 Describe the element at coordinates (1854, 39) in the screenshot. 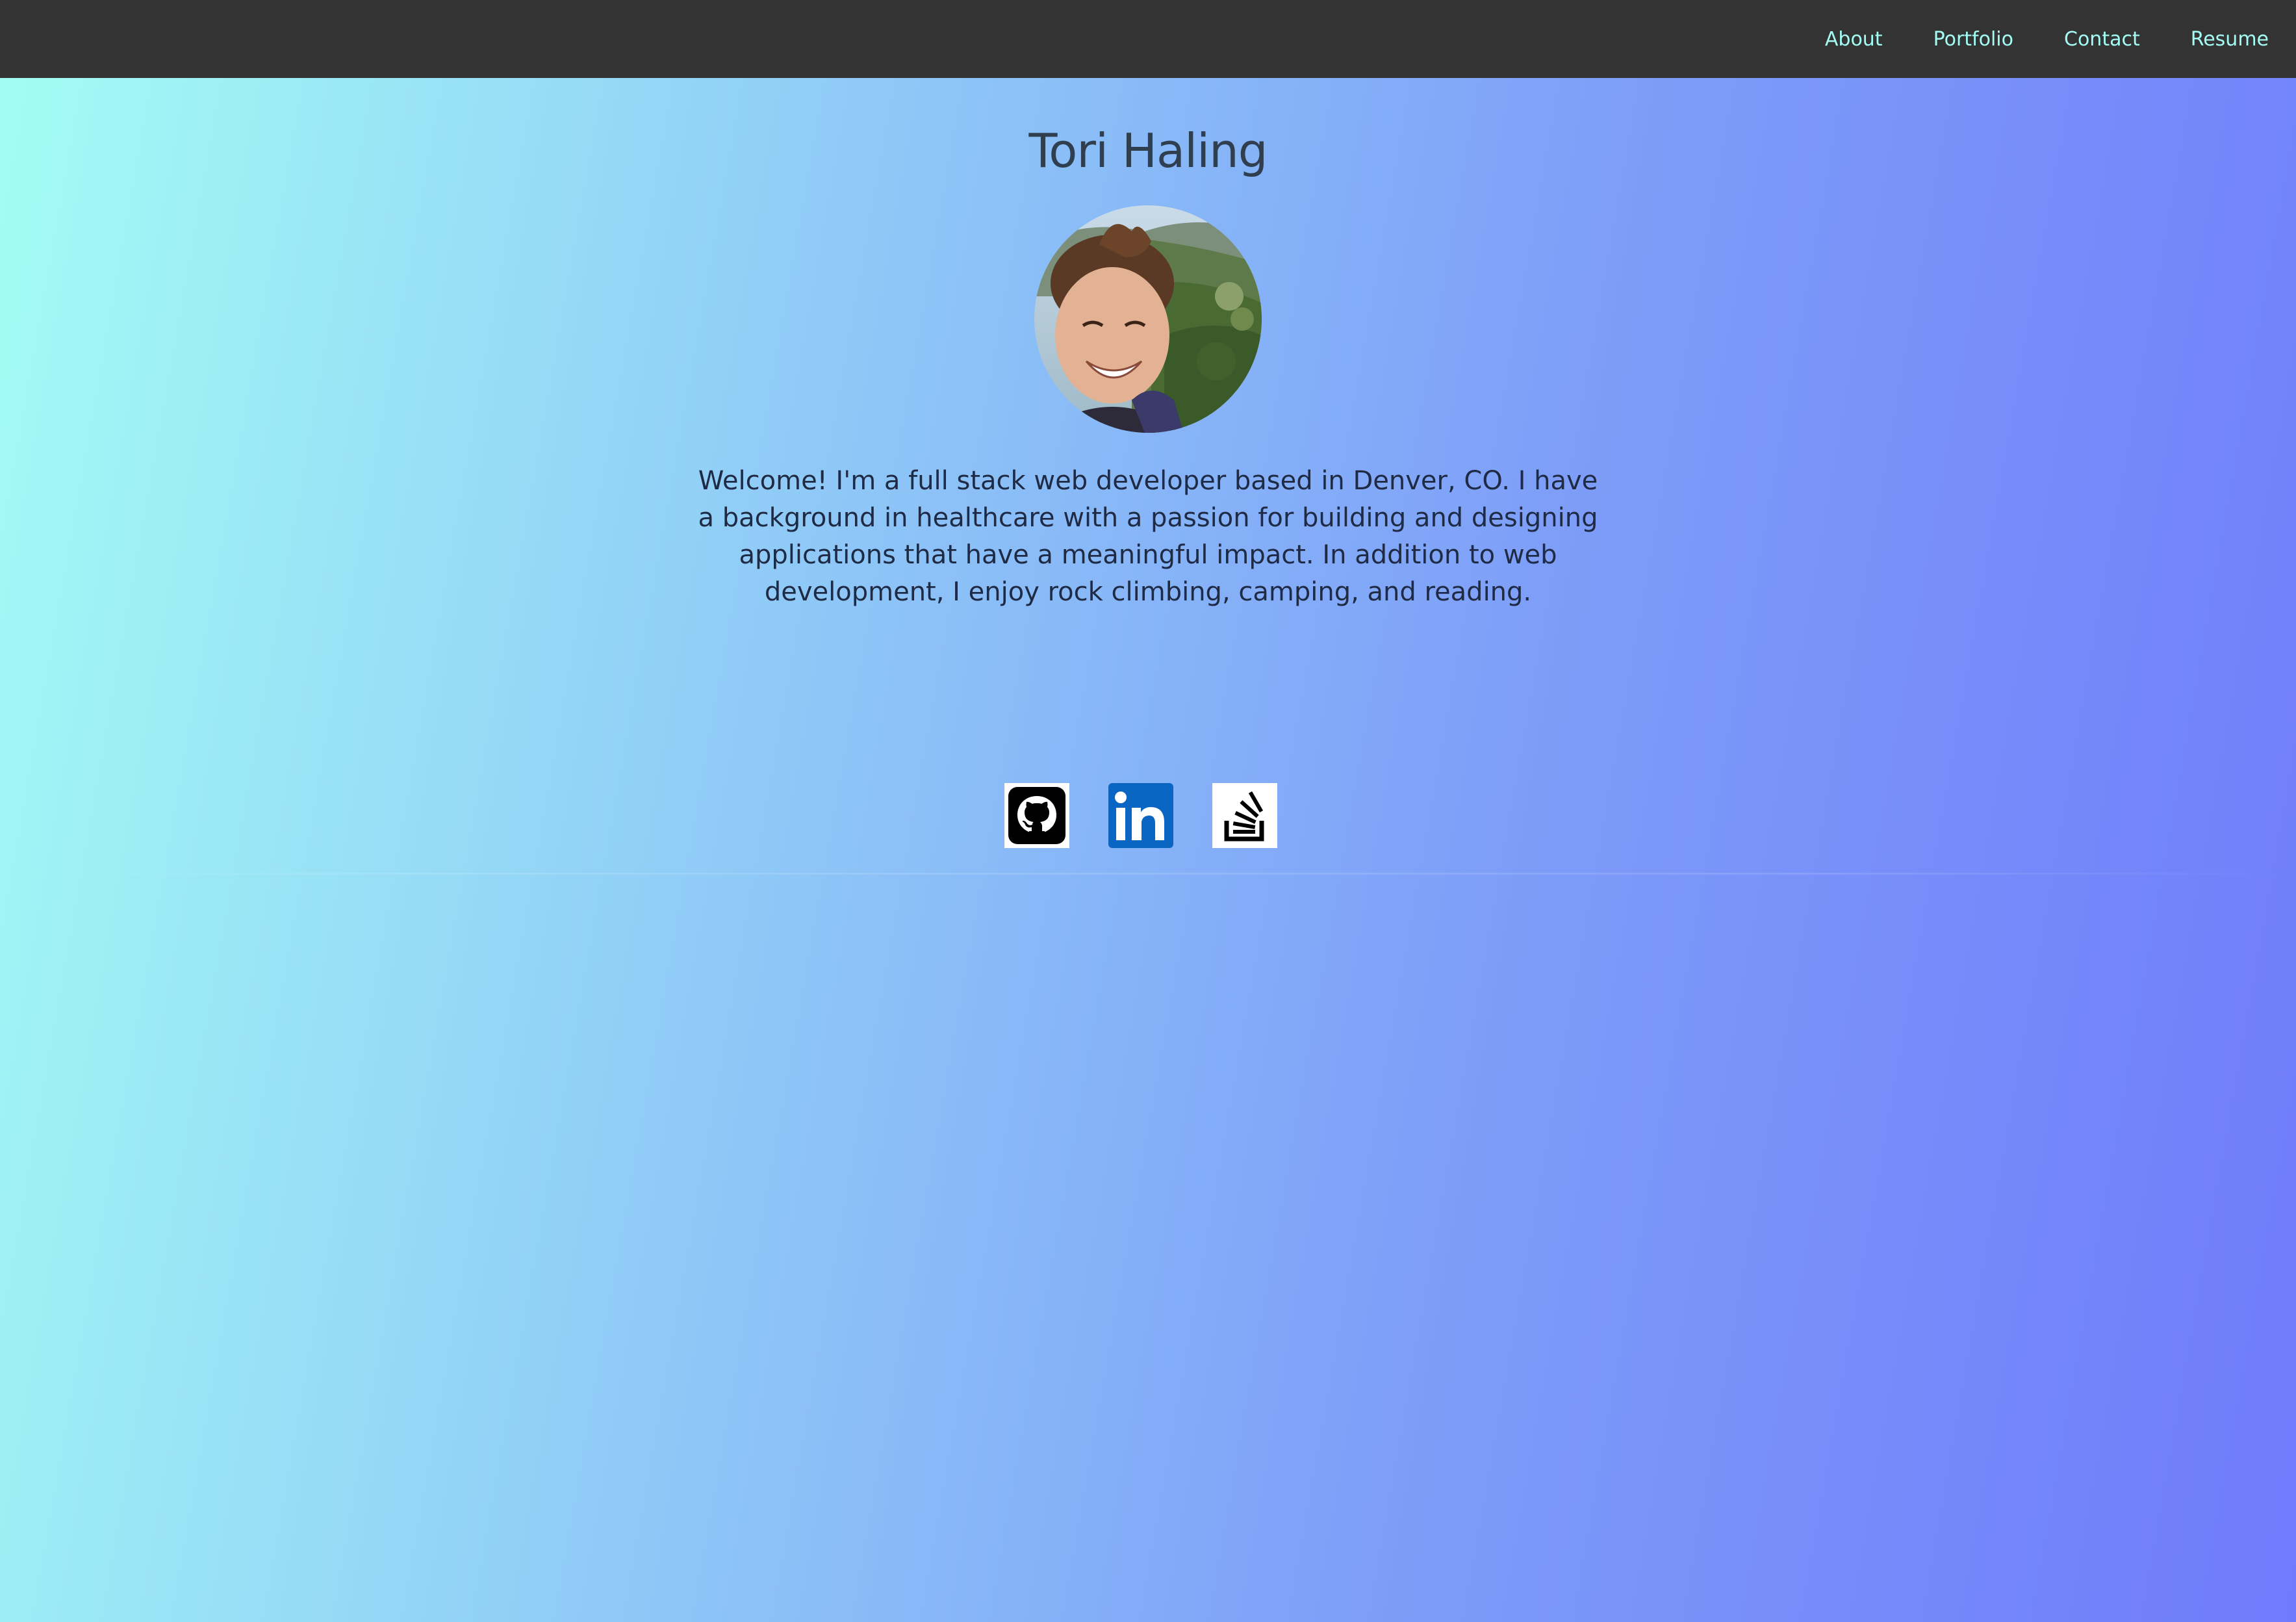

I see `nav-link-about: About` at that location.